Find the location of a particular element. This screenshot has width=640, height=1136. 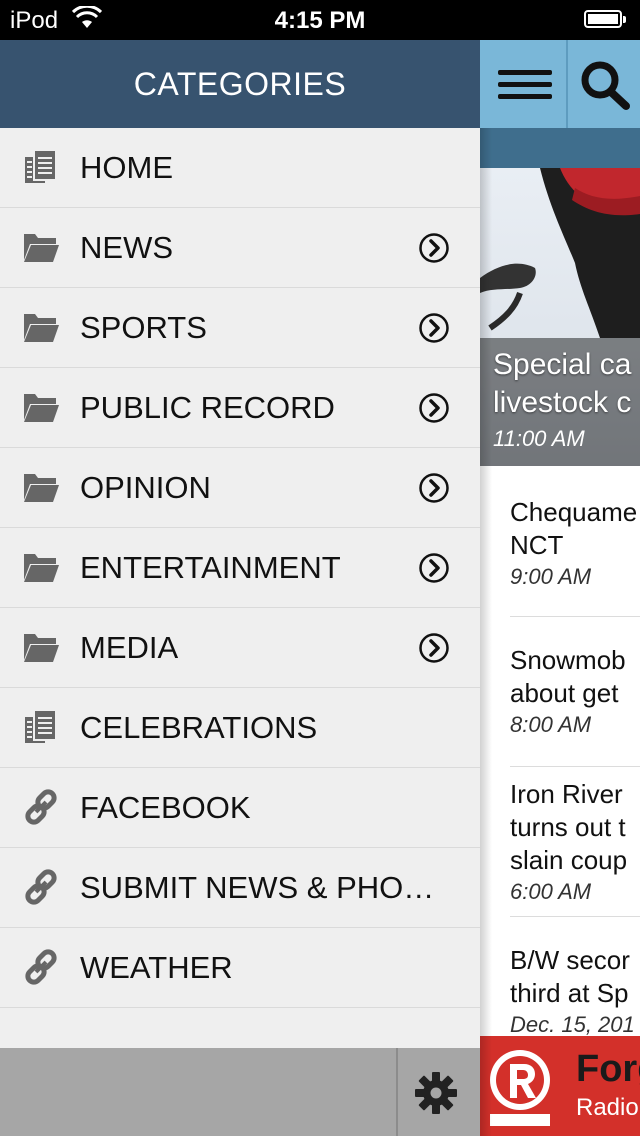

menu-item-label: SUBMIT NEWS & PHOTOS is located at coordinates (265, 887).